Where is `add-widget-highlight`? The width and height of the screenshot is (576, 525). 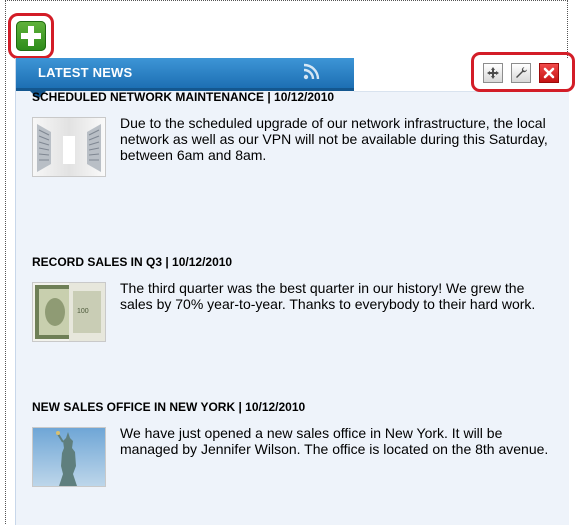
add-widget-highlight is located at coordinates (31, 36).